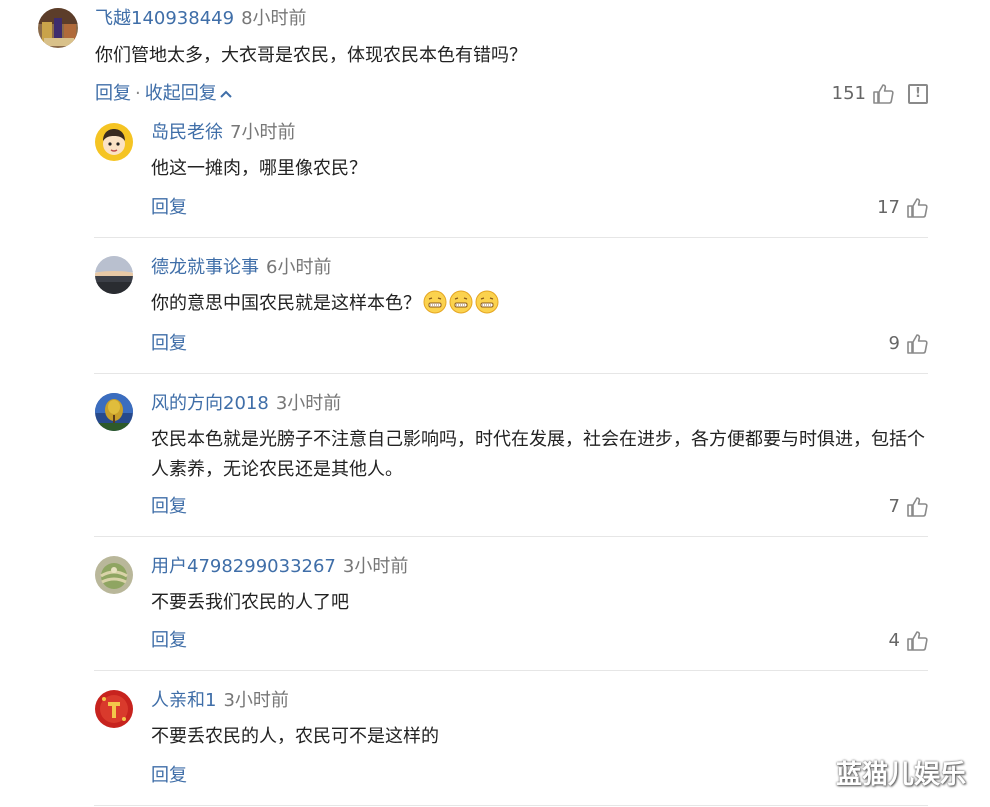  What do you see at coordinates (894, 343) in the screenshot?
I see `like-count: 9` at bounding box center [894, 343].